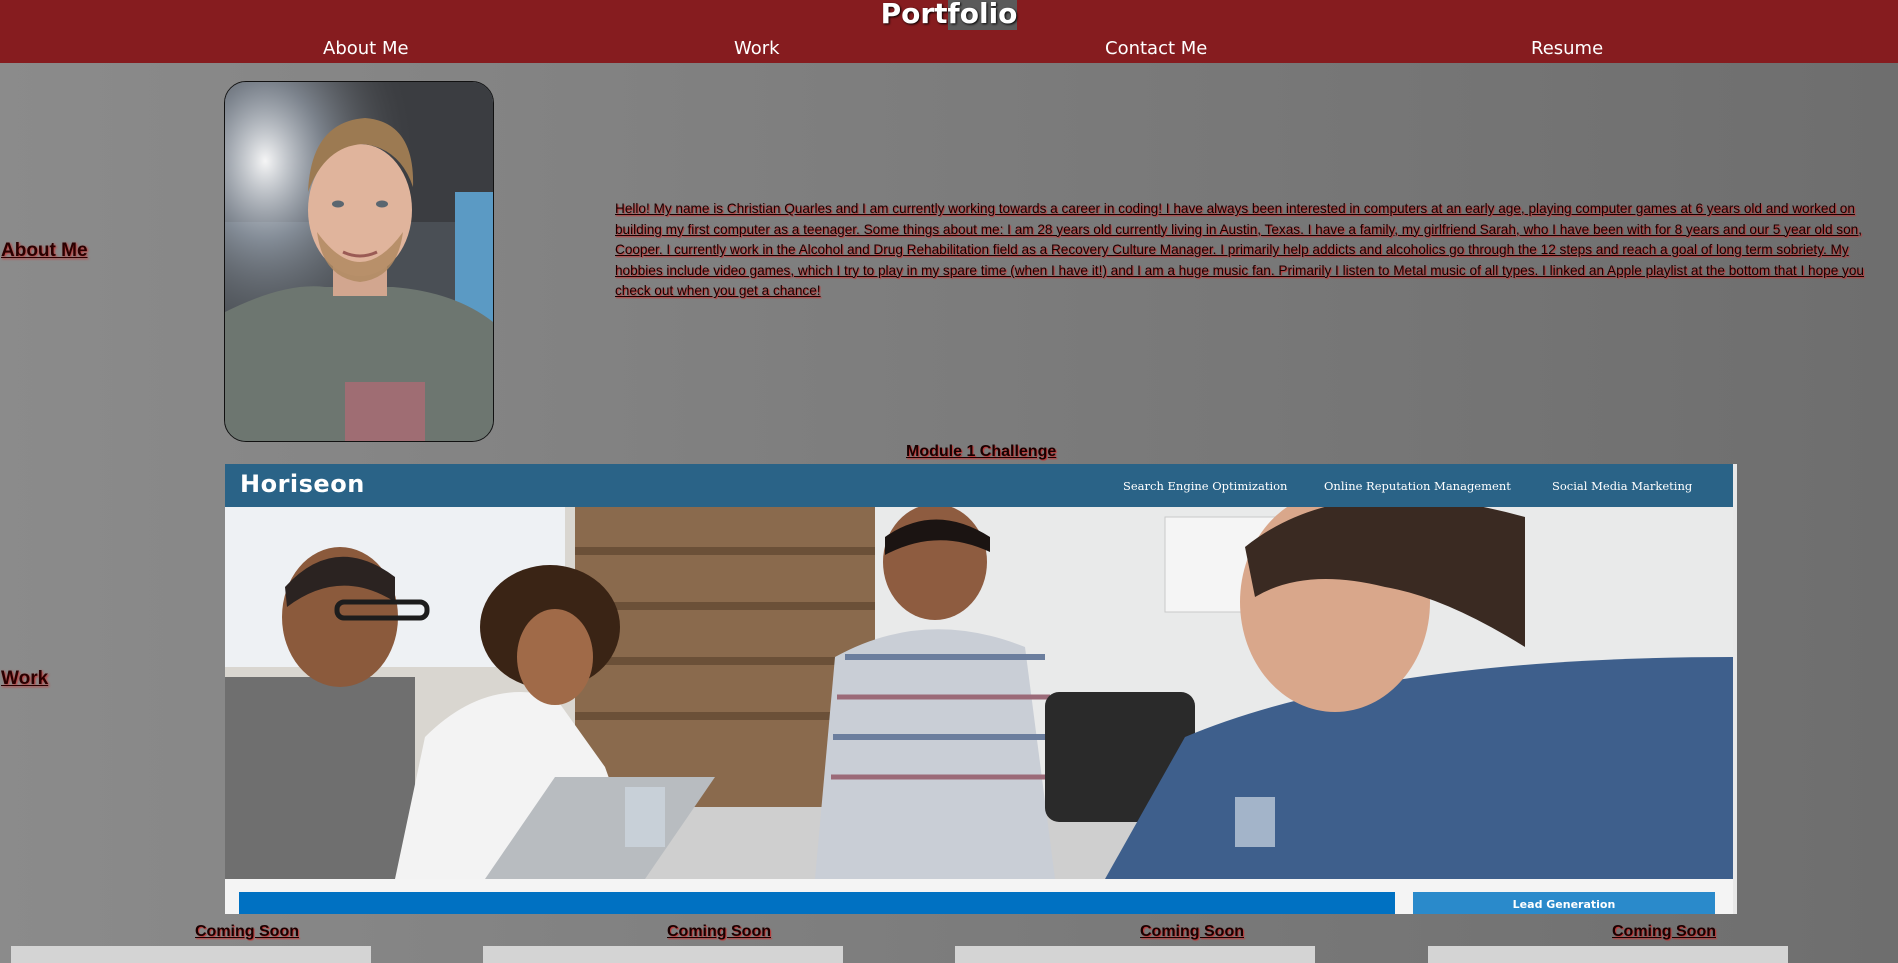 The height and width of the screenshot is (963, 1898). I want to click on site-title-part1: Port, so click(914, 15).